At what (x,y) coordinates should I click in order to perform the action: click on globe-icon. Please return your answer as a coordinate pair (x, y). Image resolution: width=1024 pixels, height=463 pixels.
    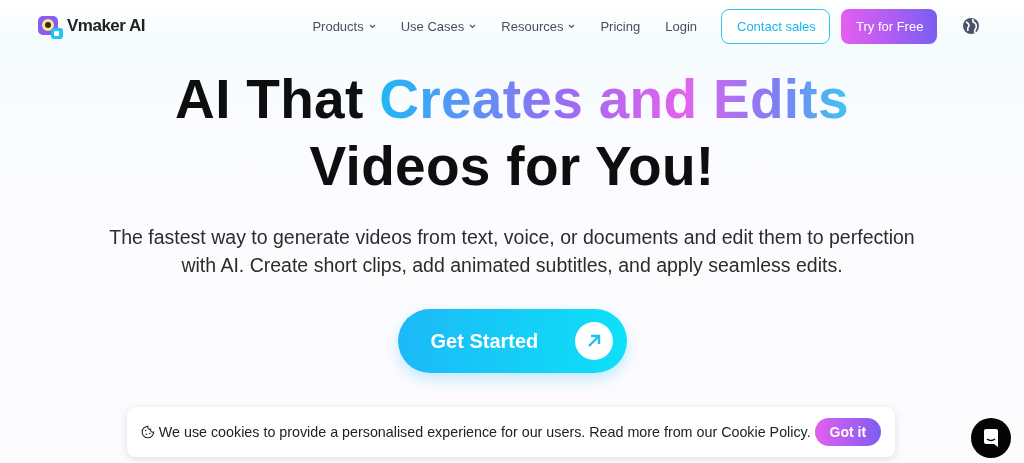
    Looking at the image, I should click on (971, 26).